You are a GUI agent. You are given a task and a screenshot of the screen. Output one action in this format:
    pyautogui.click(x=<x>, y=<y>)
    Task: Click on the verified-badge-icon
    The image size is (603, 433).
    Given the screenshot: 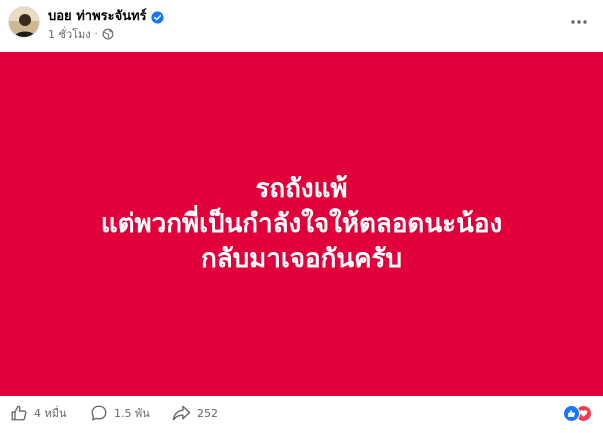 What is the action you would take?
    pyautogui.click(x=157, y=16)
    